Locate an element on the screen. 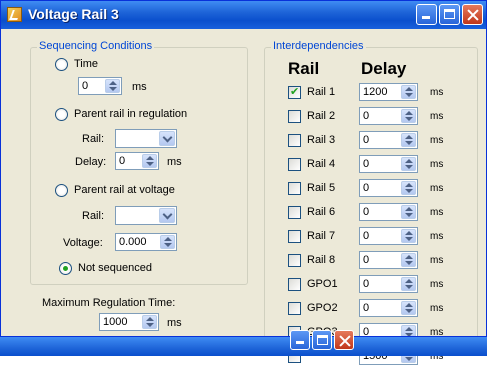 This screenshot has height=365, width=487. interdependencies-legend: Interdependencies is located at coordinates (318, 46).